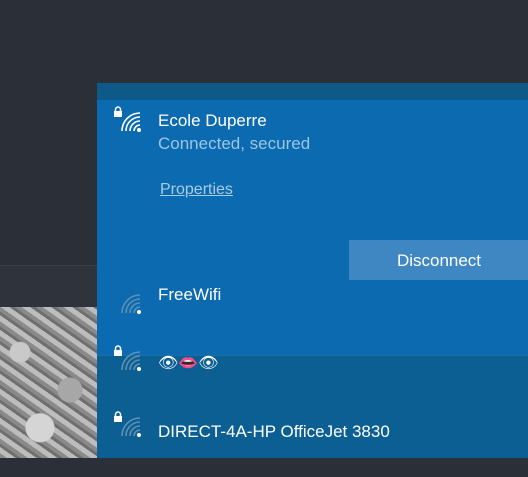 This screenshot has height=477, width=528. What do you see at coordinates (312, 444) in the screenshot?
I see `network-item-direct-hp: DIRECT-4A-HP OfficeJet 3830` at bounding box center [312, 444].